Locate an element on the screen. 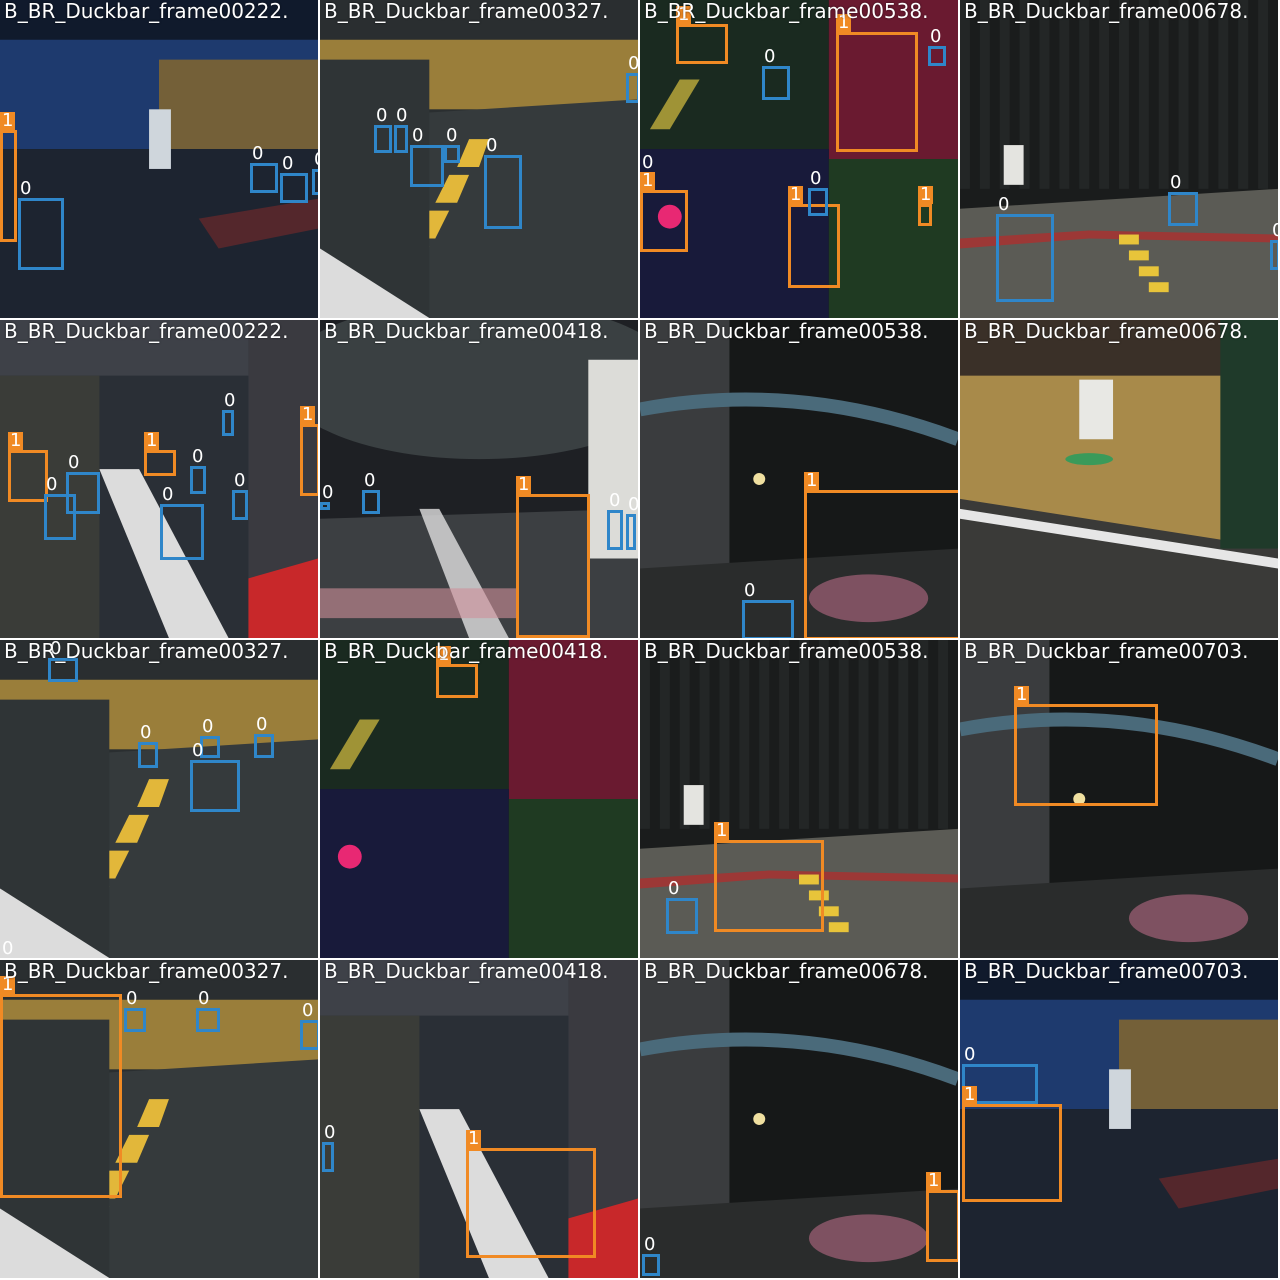  image-tile: B_BR_Duckbar_frame00678. 1 0 is located at coordinates (799, 1119).